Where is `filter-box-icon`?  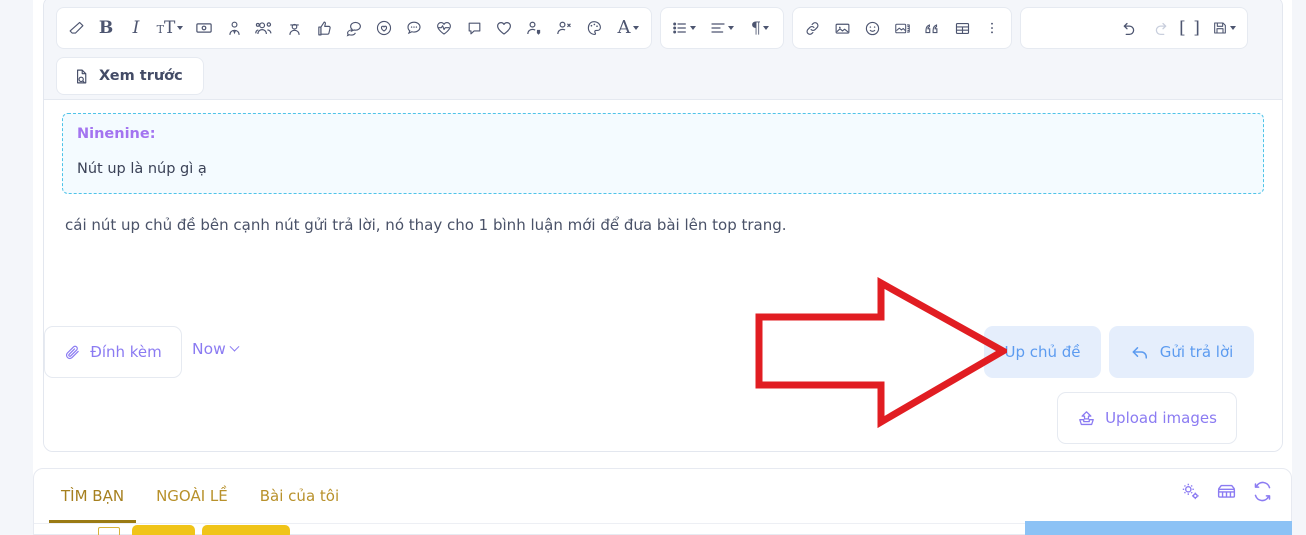
filter-box-icon is located at coordinates (109, 531).